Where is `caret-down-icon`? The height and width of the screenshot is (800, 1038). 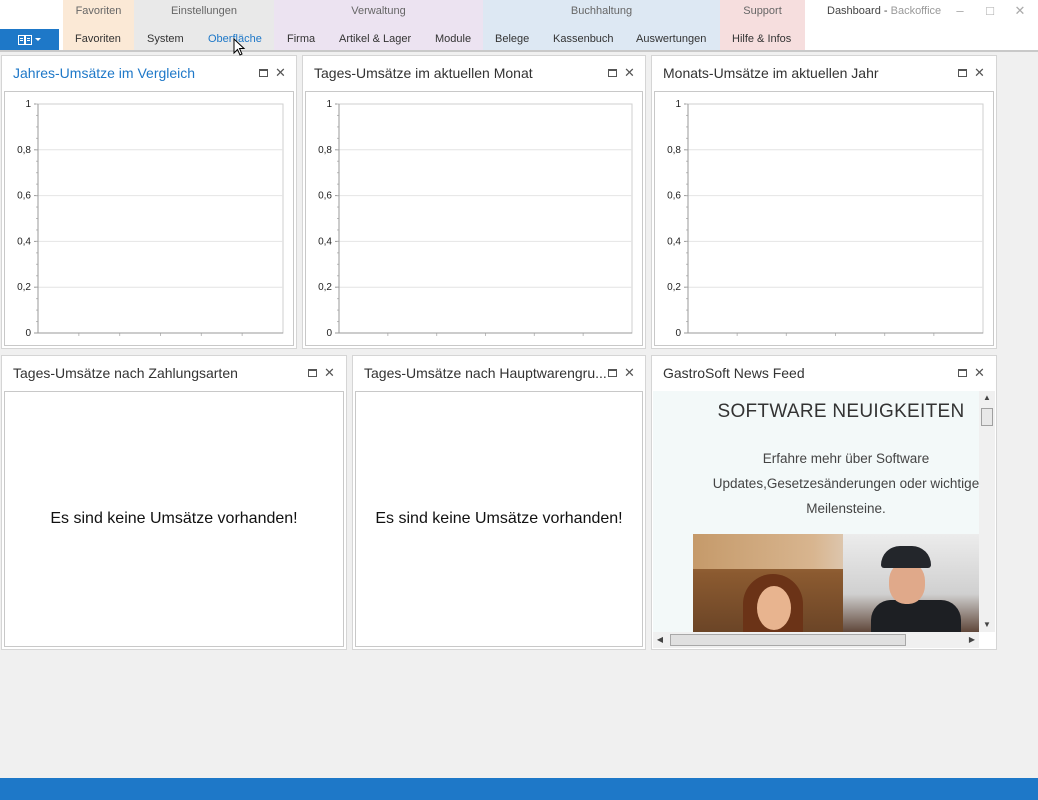
caret-down-icon is located at coordinates (38, 39).